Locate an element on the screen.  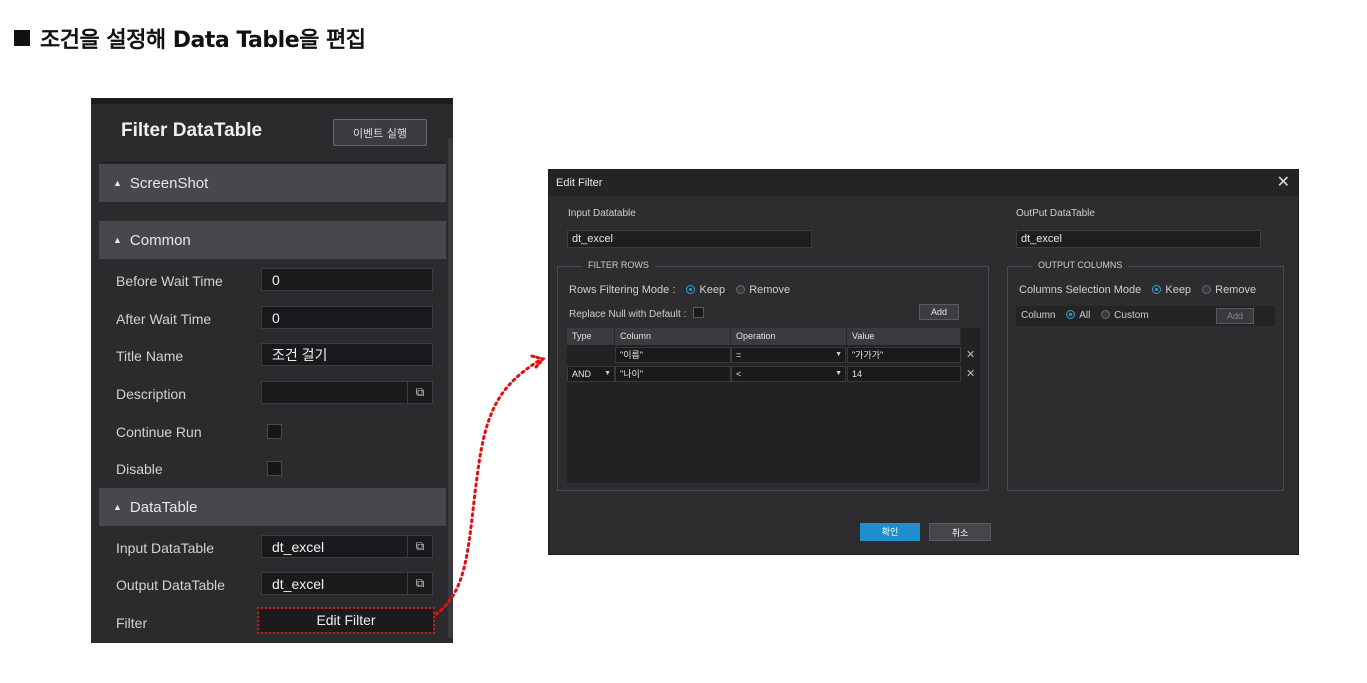
row2-column: "나이" is located at coordinates (673, 374).